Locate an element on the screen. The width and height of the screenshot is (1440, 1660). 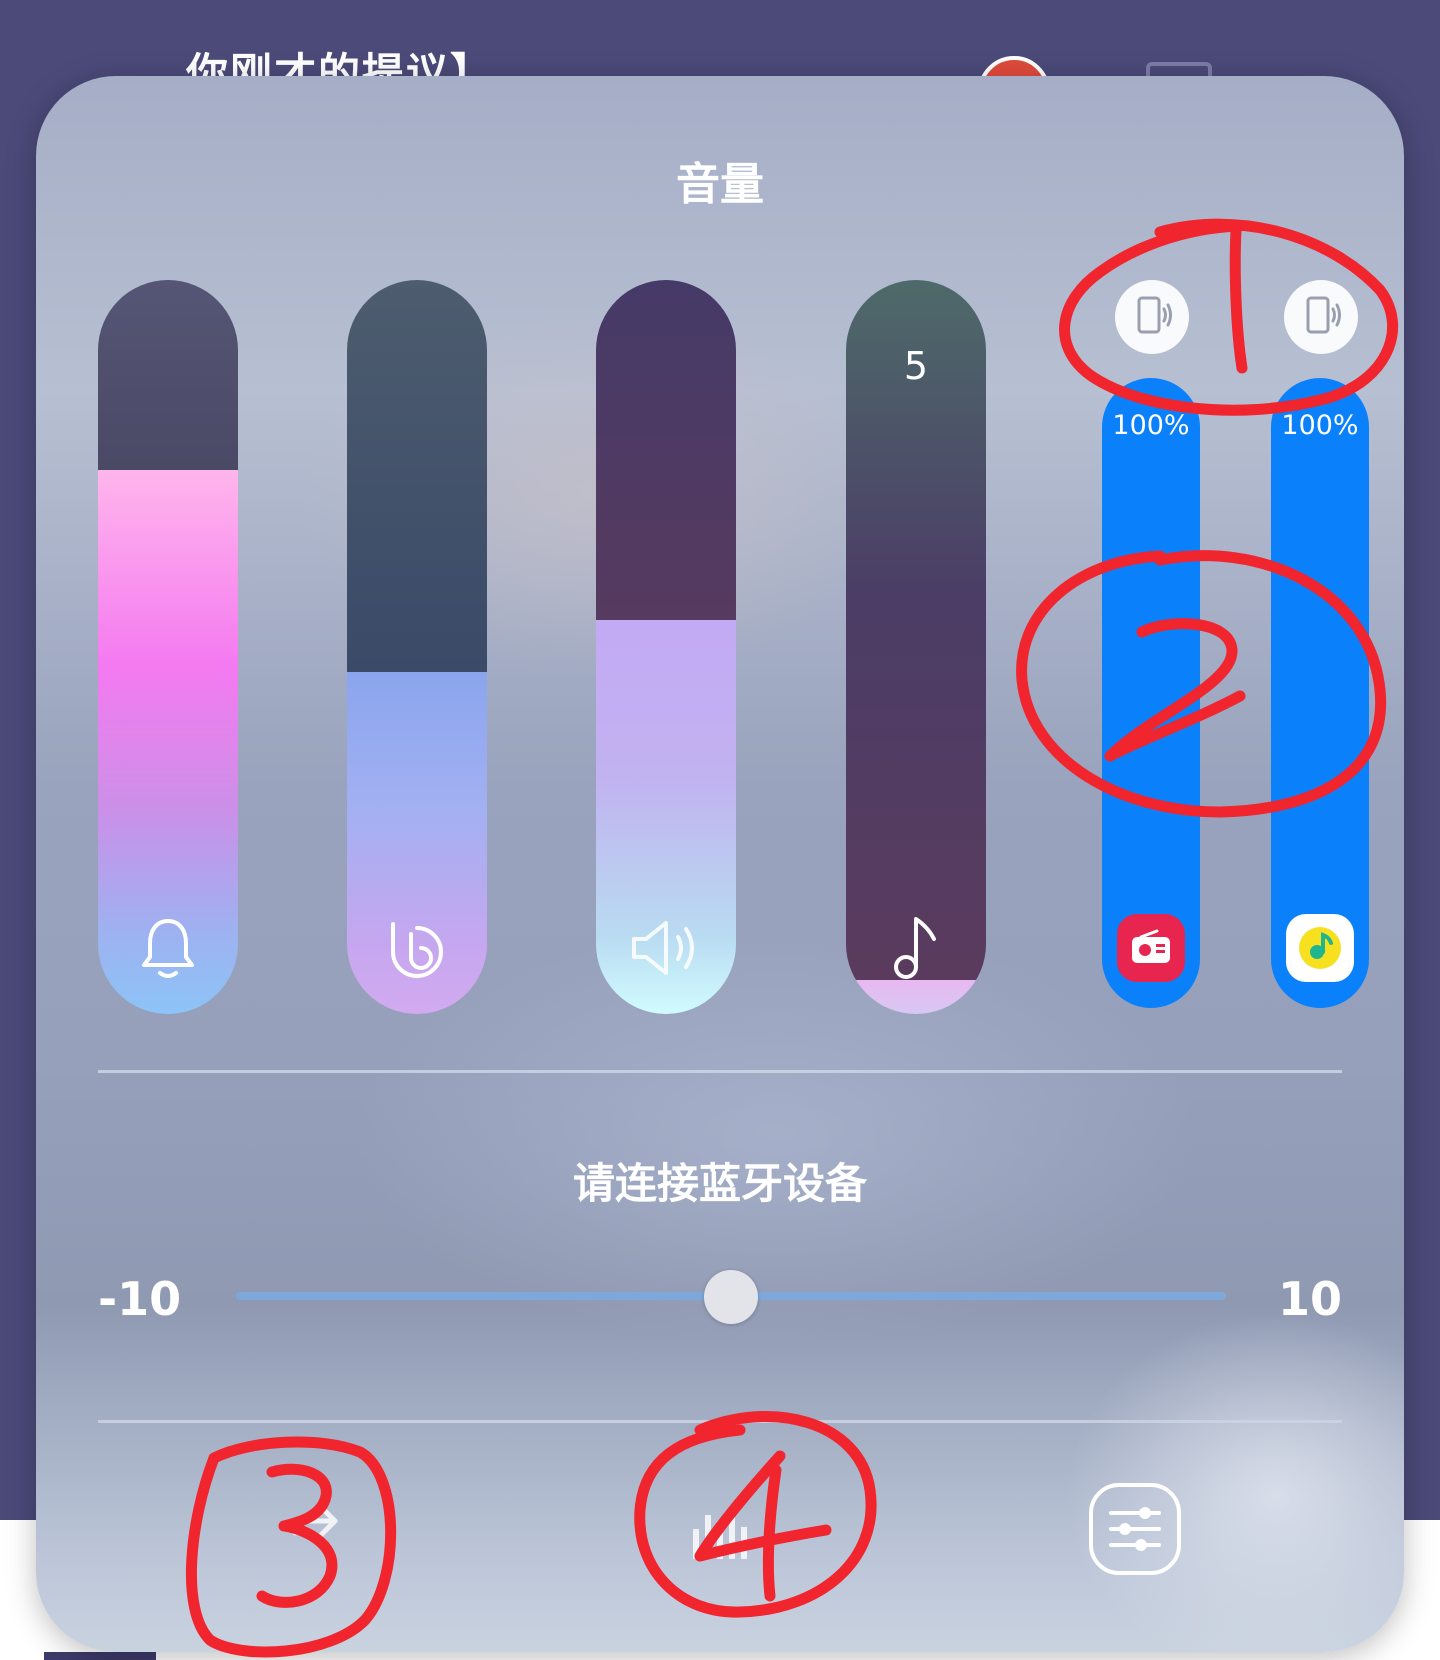
share-button is located at coordinates (323, 1531).